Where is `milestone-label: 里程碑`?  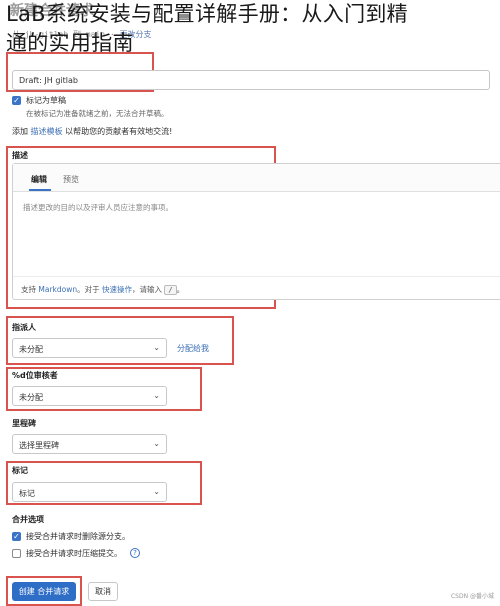 milestone-label: 里程碑 is located at coordinates (24, 423).